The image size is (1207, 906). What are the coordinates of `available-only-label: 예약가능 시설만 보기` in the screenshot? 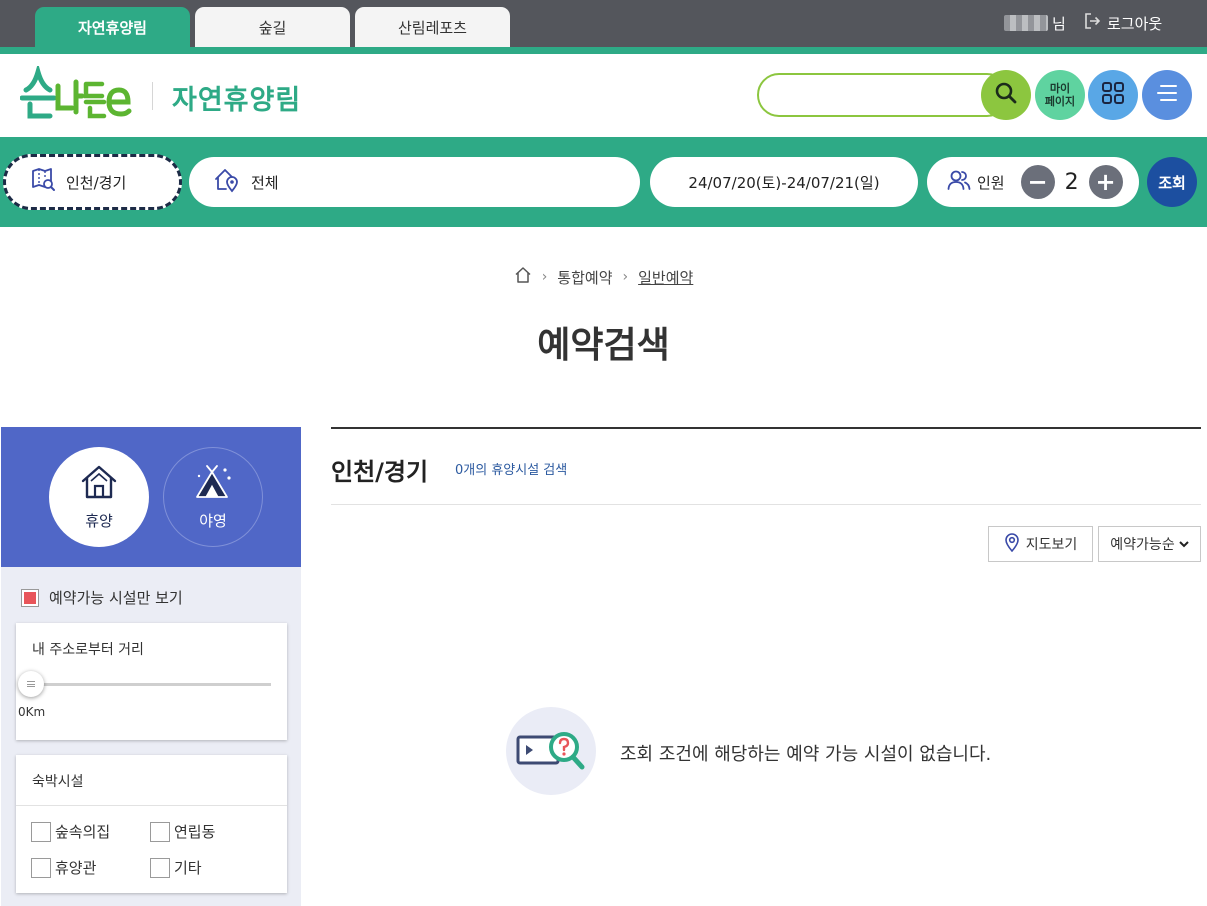 It's located at (116, 598).